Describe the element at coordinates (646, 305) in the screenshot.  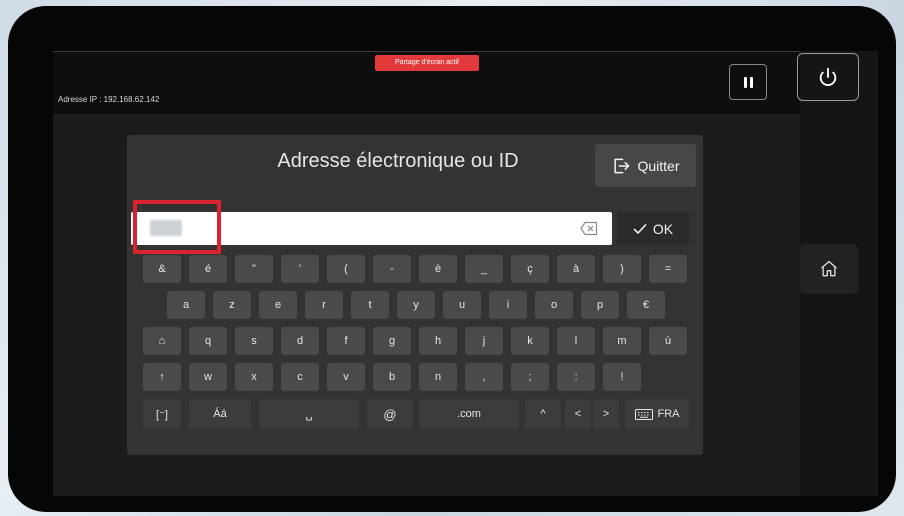
I see `key: €` at that location.